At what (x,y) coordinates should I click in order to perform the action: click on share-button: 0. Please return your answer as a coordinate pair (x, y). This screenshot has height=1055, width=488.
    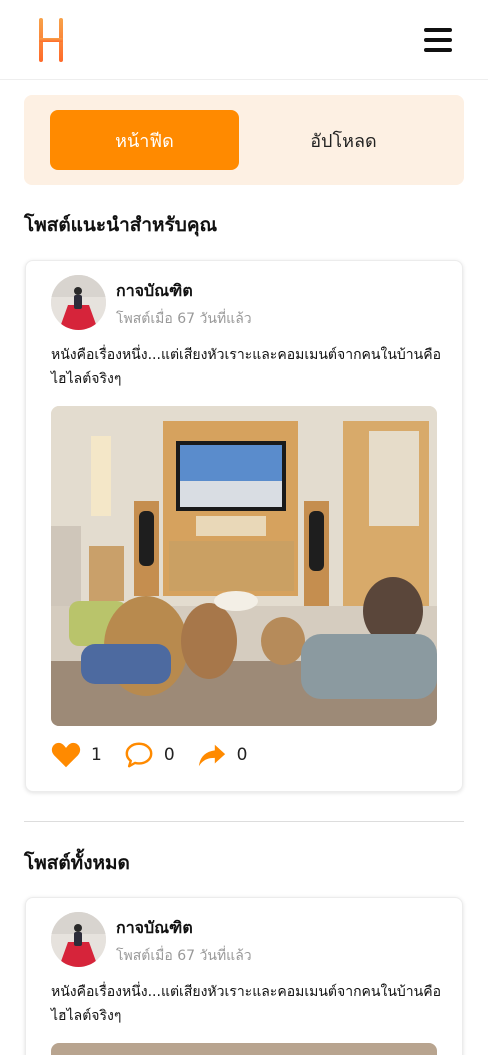
    Looking at the image, I should click on (222, 755).